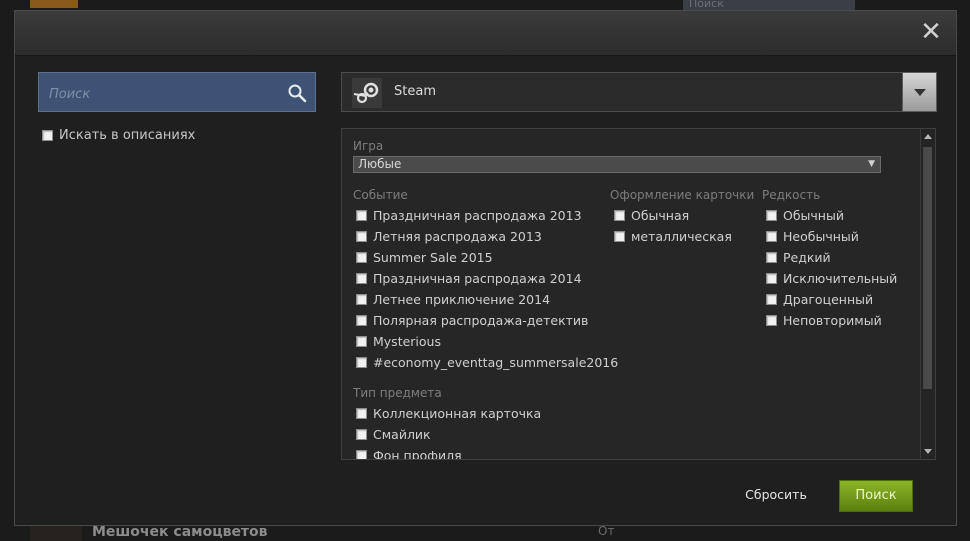 This screenshot has height=541, width=970. I want to click on search-icon, so click(297, 93).